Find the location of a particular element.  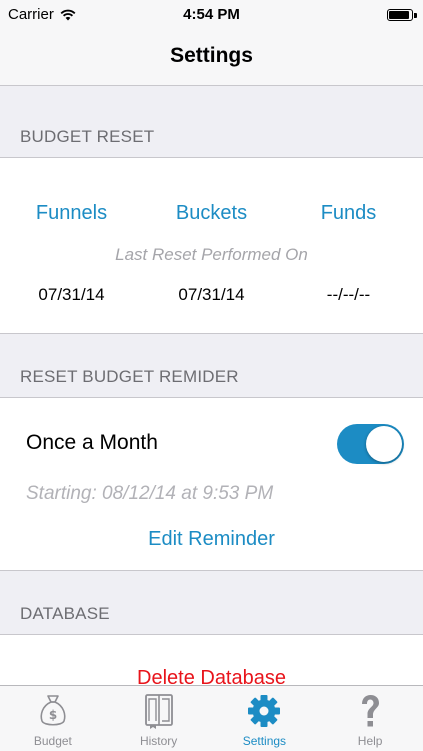

tab-budget: $ Budget is located at coordinates (53, 718).